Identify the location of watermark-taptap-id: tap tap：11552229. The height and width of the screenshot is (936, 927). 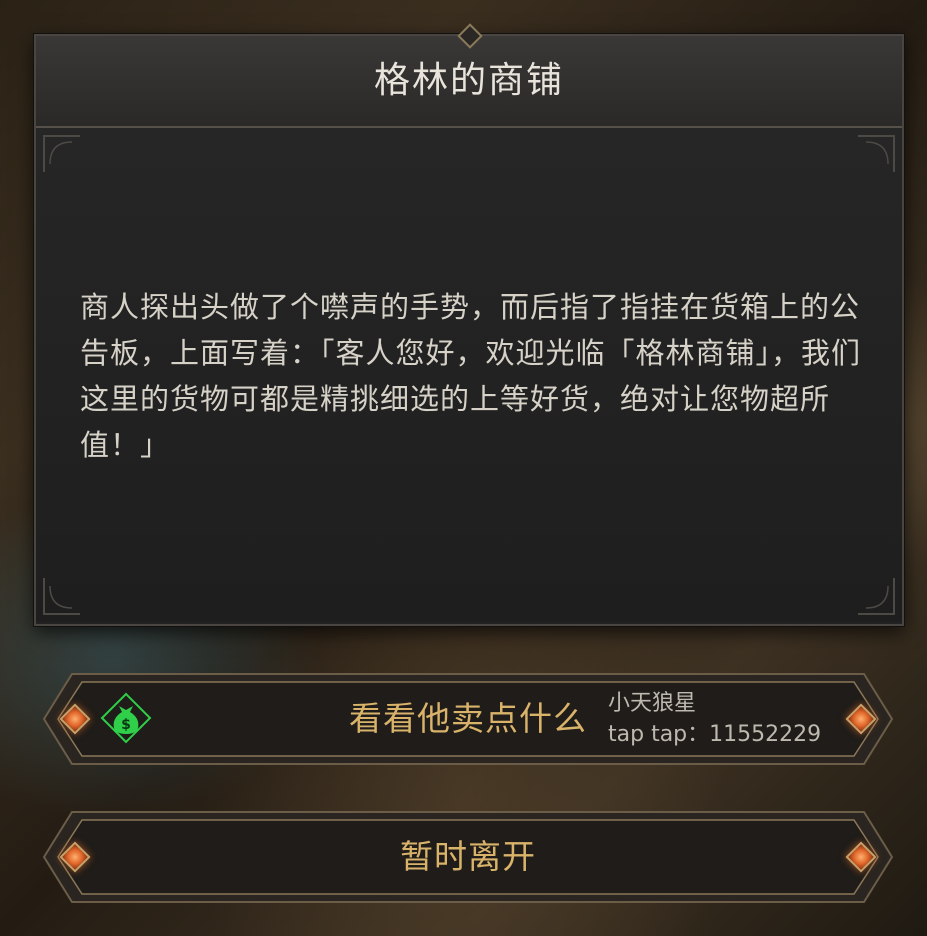
(715, 734).